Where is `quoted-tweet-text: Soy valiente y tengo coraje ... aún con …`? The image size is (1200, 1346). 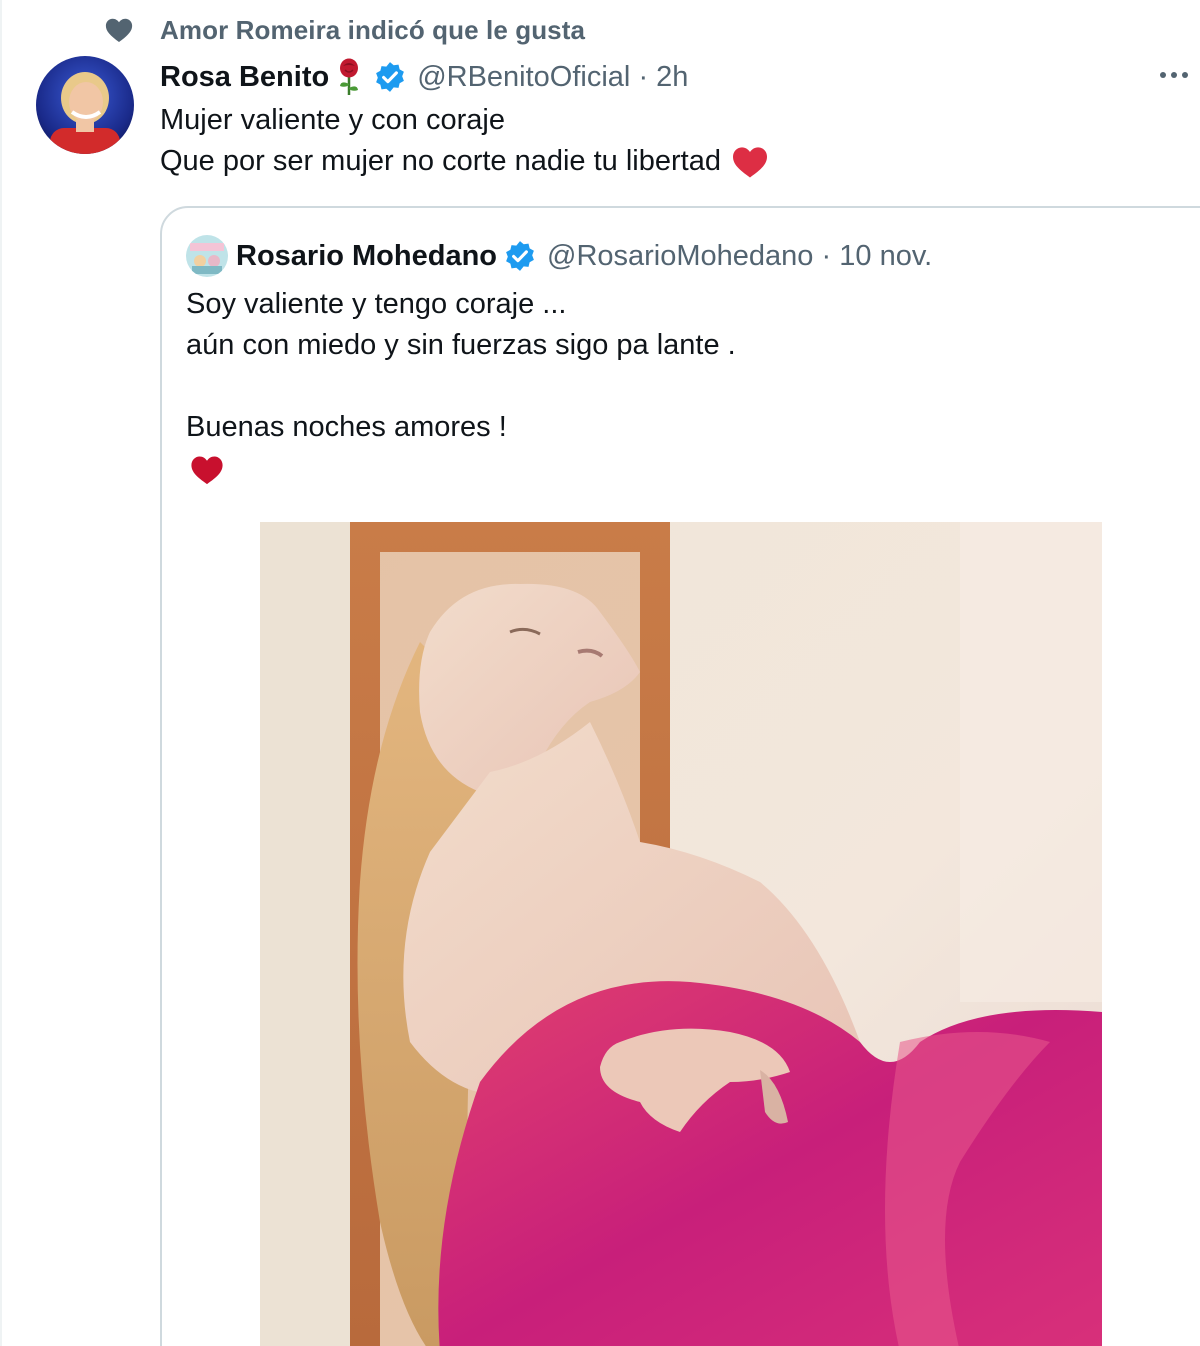 quoted-tweet-text: Soy valiente y tengo coraje ... aún con … is located at coordinates (686, 388).